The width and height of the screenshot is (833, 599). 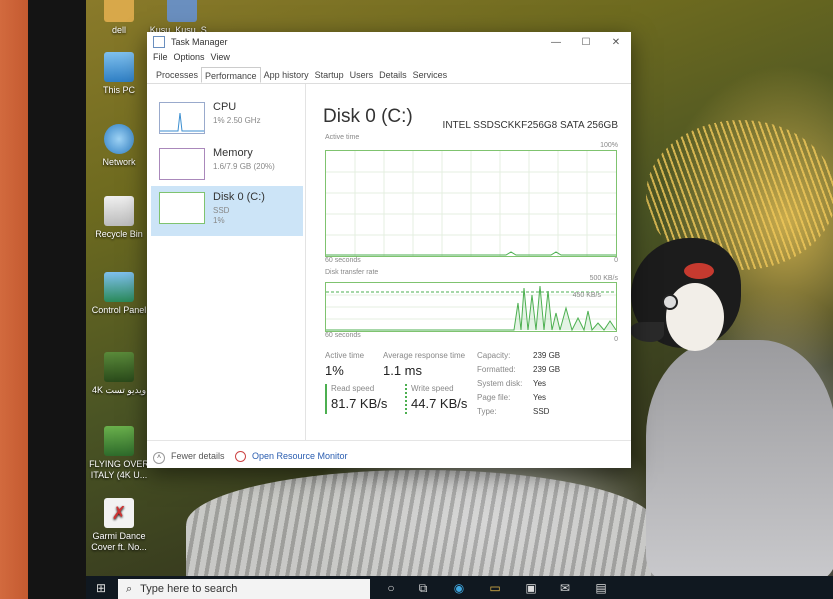 What do you see at coordinates (345, 355) in the screenshot?
I see `active-time-label: Active time` at bounding box center [345, 355].